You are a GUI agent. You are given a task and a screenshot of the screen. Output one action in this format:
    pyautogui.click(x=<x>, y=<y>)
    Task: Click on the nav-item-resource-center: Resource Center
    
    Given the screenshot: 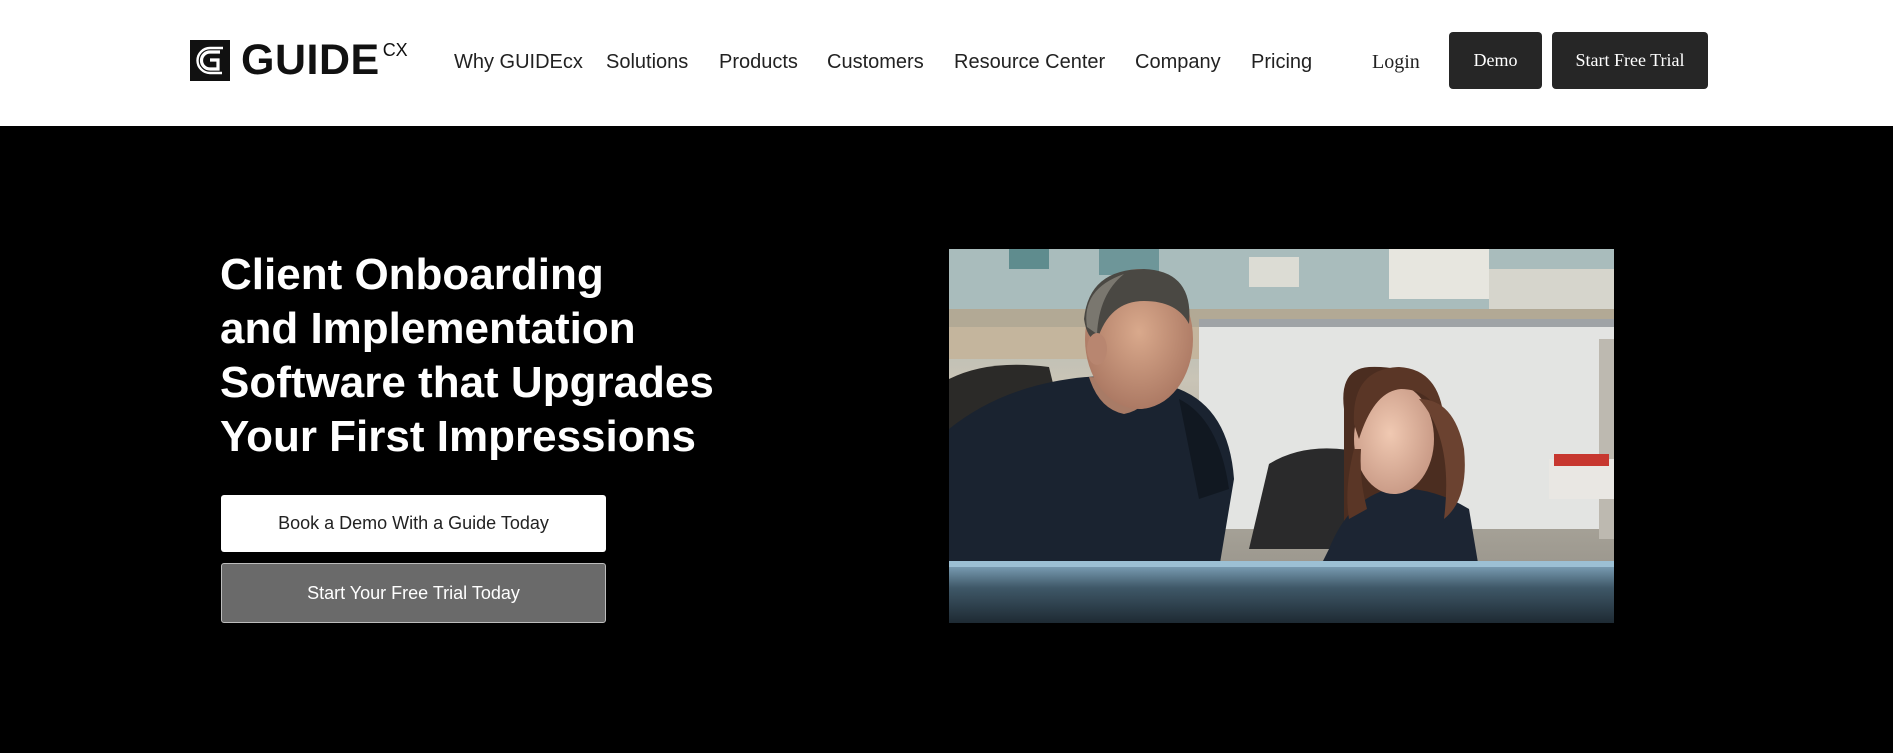 What is the action you would take?
    pyautogui.click(x=1029, y=62)
    